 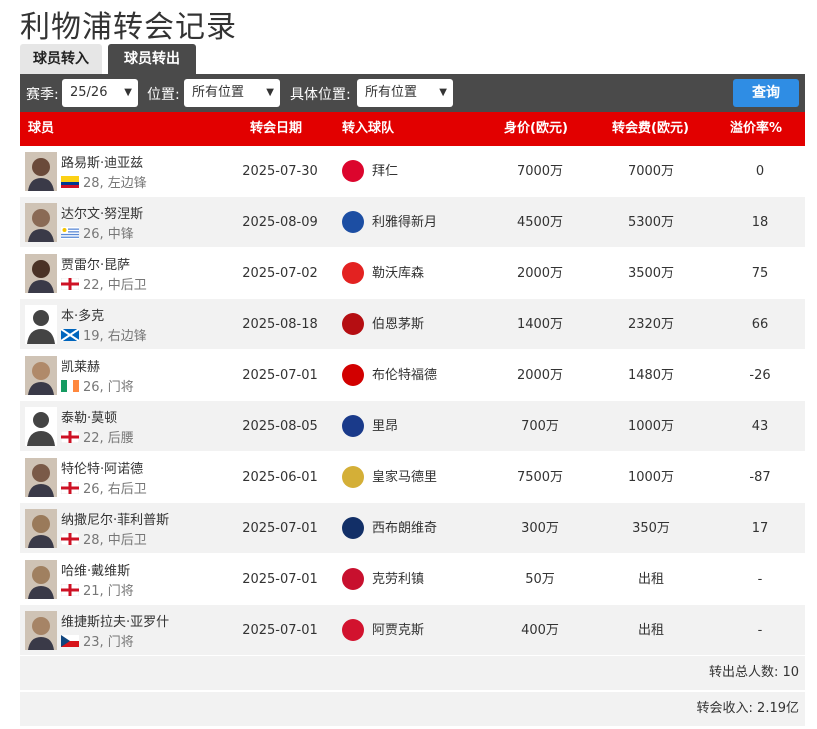 What do you see at coordinates (651, 273) in the screenshot?
I see `transfer-fee: 3500万` at bounding box center [651, 273].